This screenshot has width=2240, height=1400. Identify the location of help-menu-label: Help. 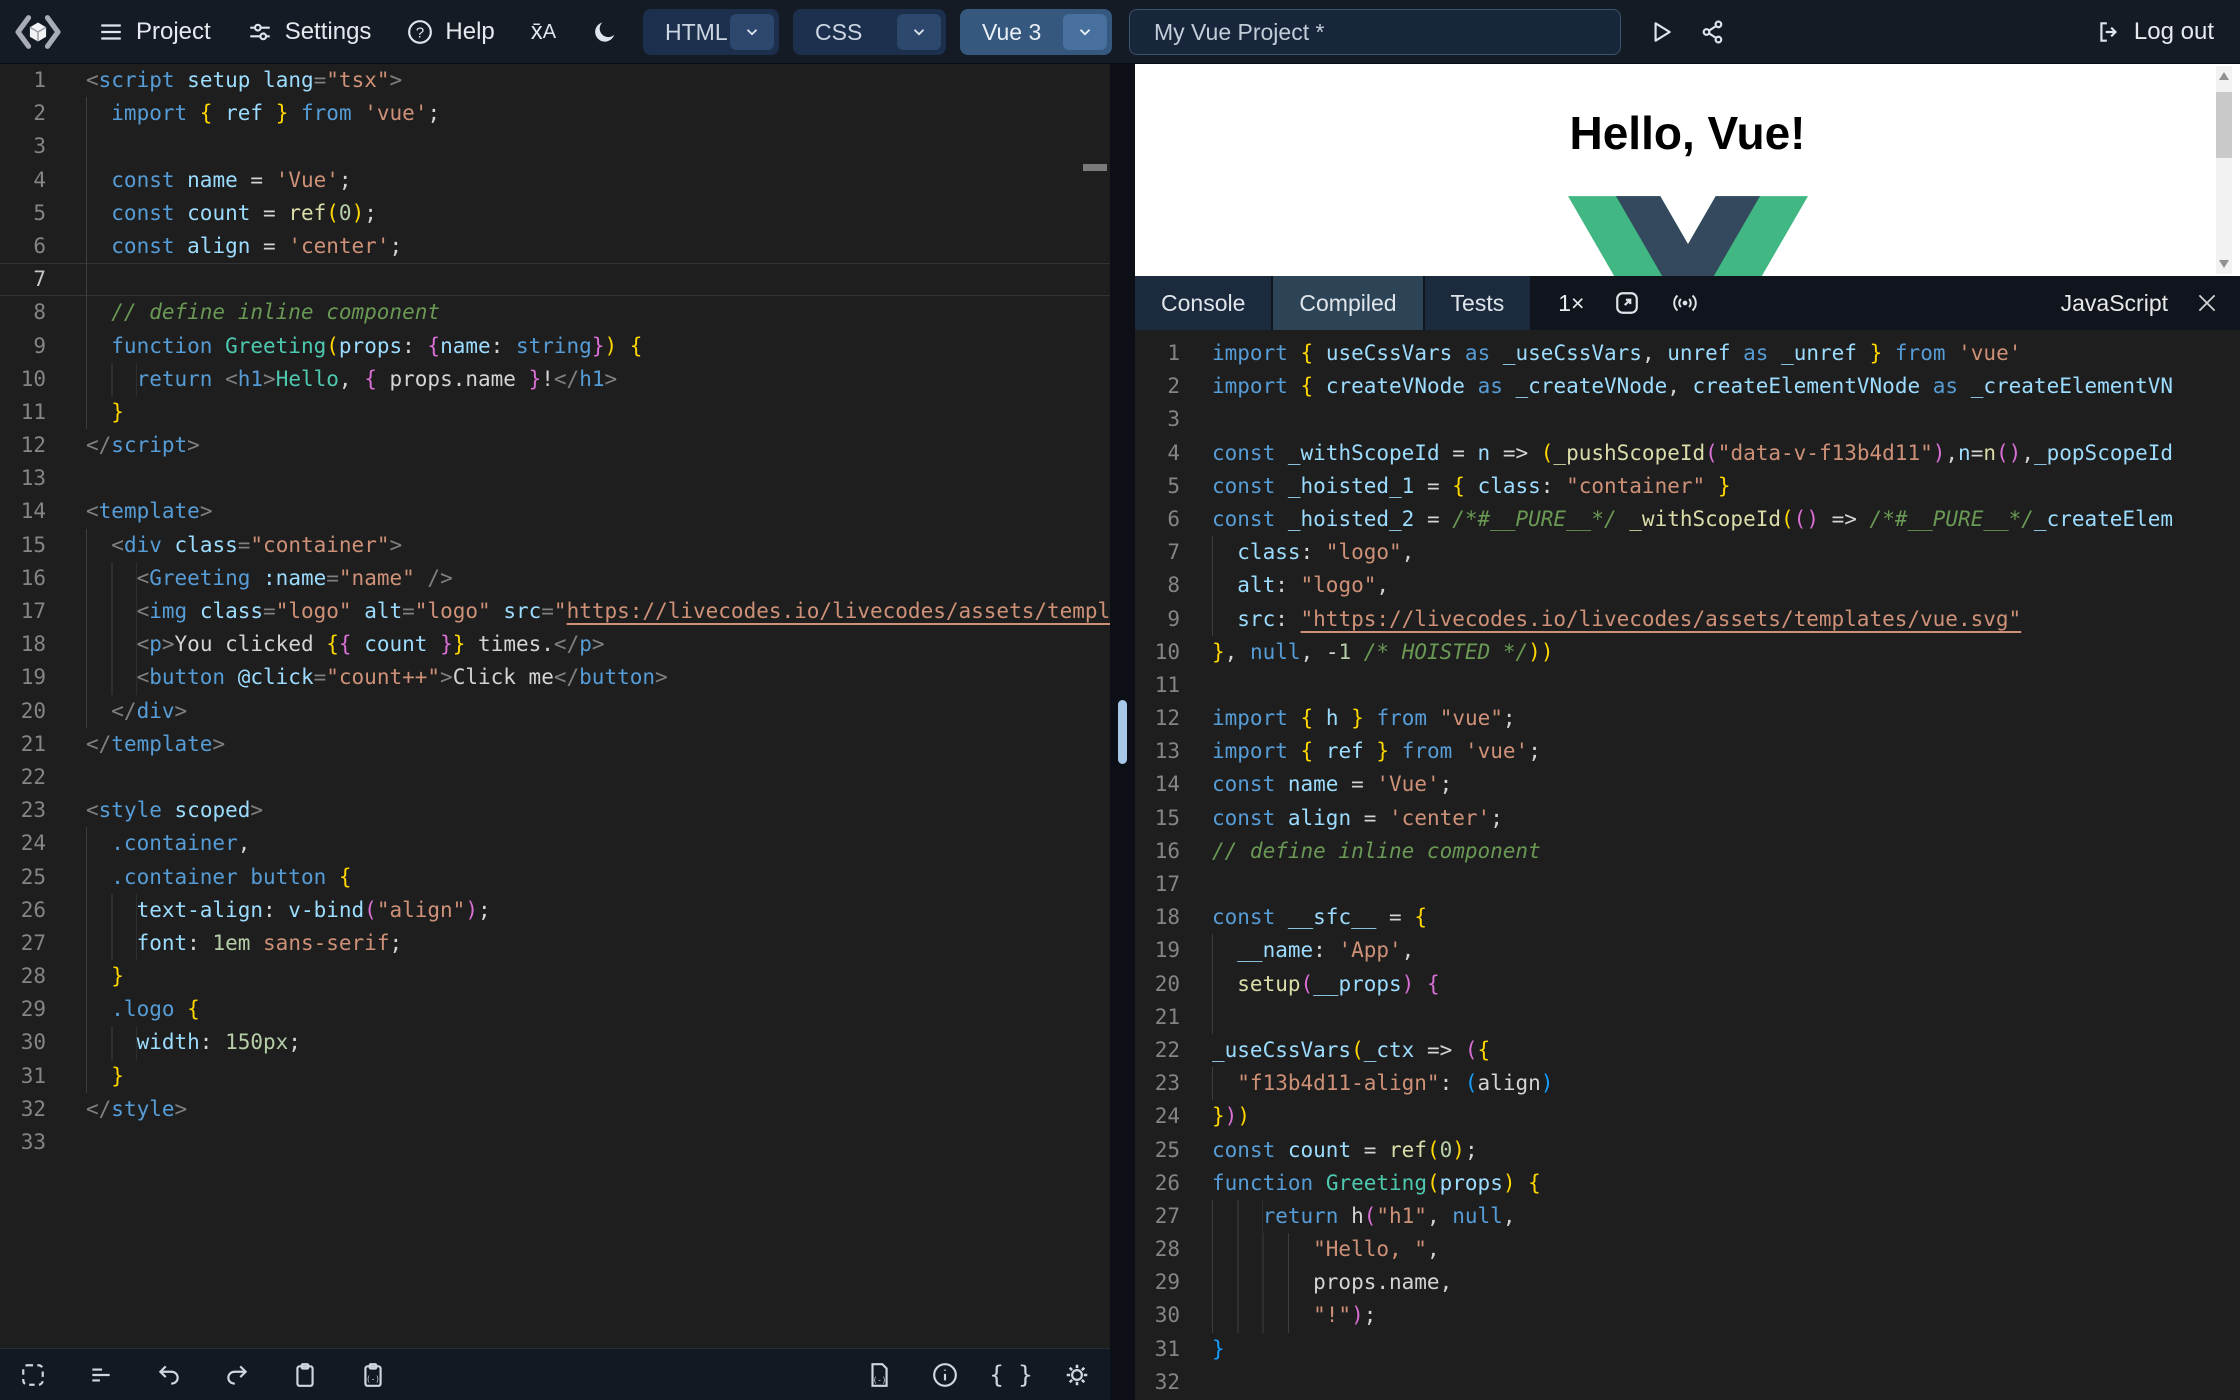
(470, 31).